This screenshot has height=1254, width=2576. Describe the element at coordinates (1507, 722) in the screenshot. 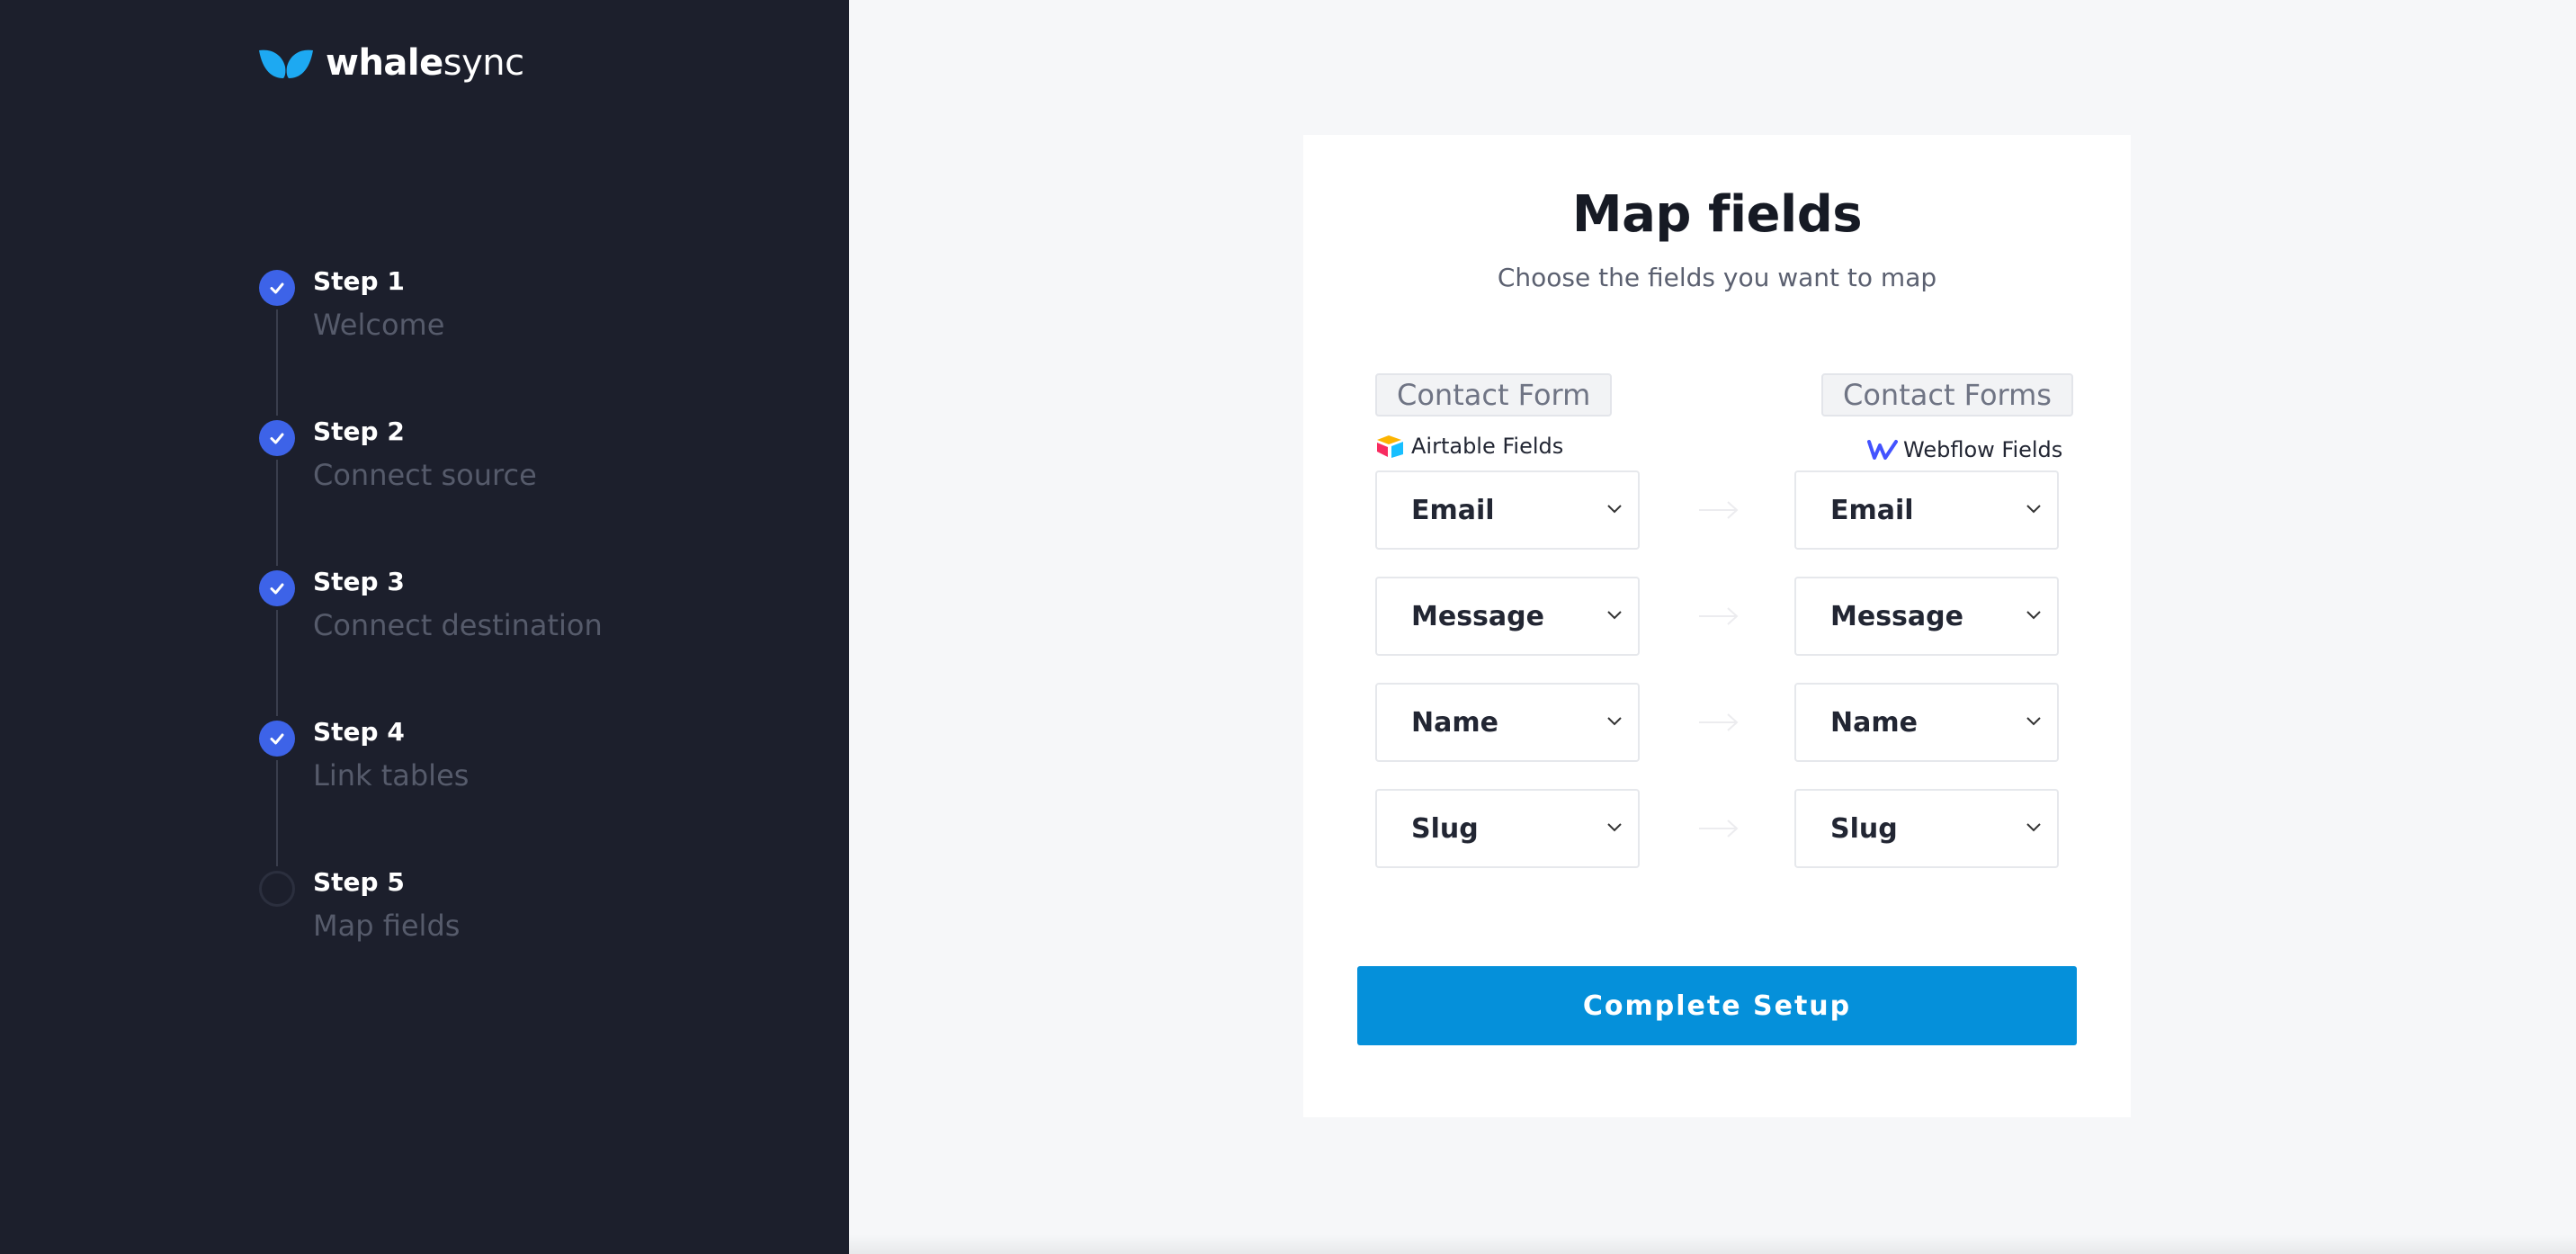

I see `source-field-select: Name` at that location.